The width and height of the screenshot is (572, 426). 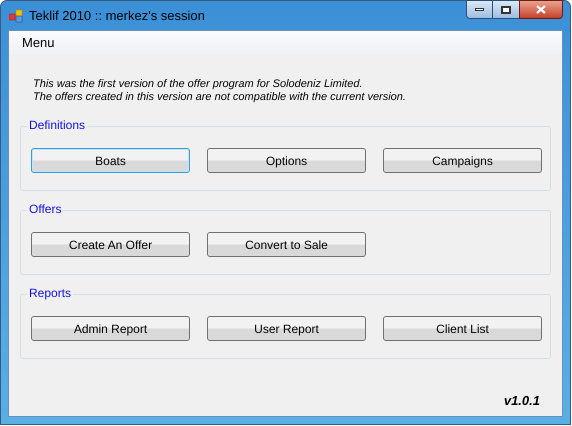 What do you see at coordinates (50, 293) in the screenshot?
I see `group-title: Reports` at bounding box center [50, 293].